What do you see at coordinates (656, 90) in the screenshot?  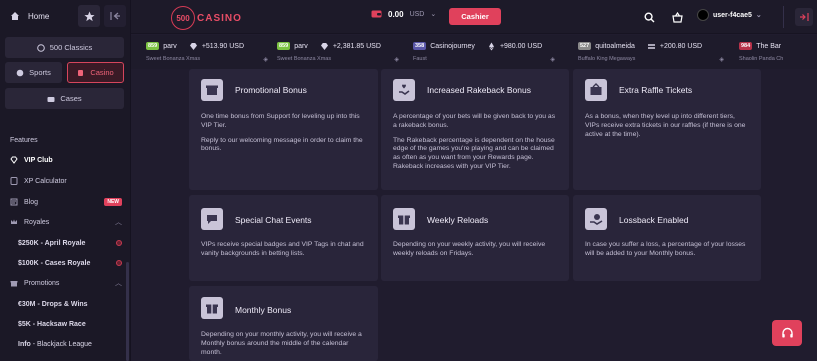 I see `card-title: Extra Raffle Tickets` at bounding box center [656, 90].